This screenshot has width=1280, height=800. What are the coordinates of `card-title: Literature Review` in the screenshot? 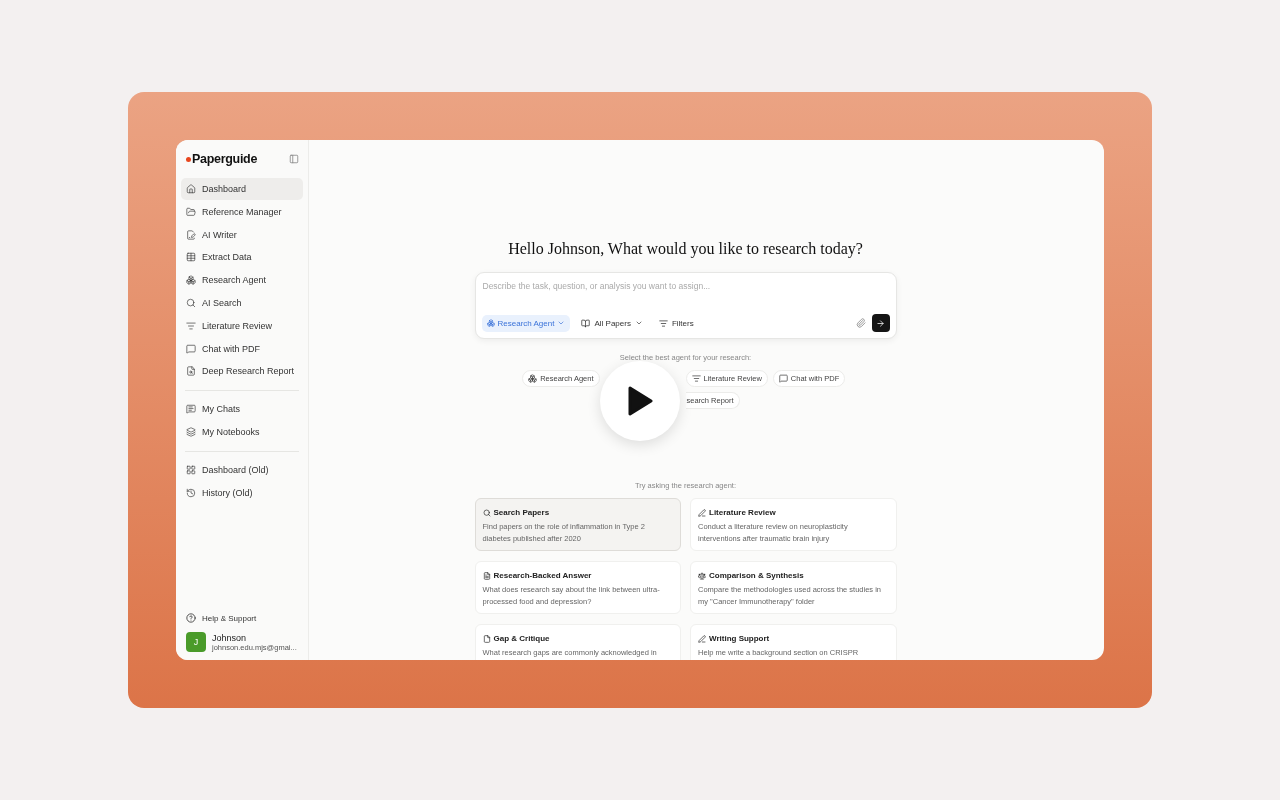 It's located at (742, 512).